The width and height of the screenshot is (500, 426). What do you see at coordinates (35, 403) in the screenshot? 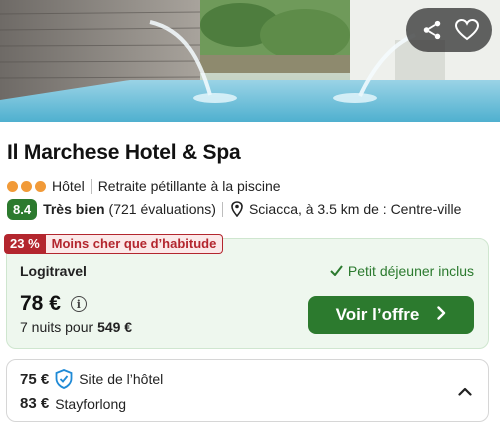
I see `alt-deal-price: 83 €` at bounding box center [35, 403].